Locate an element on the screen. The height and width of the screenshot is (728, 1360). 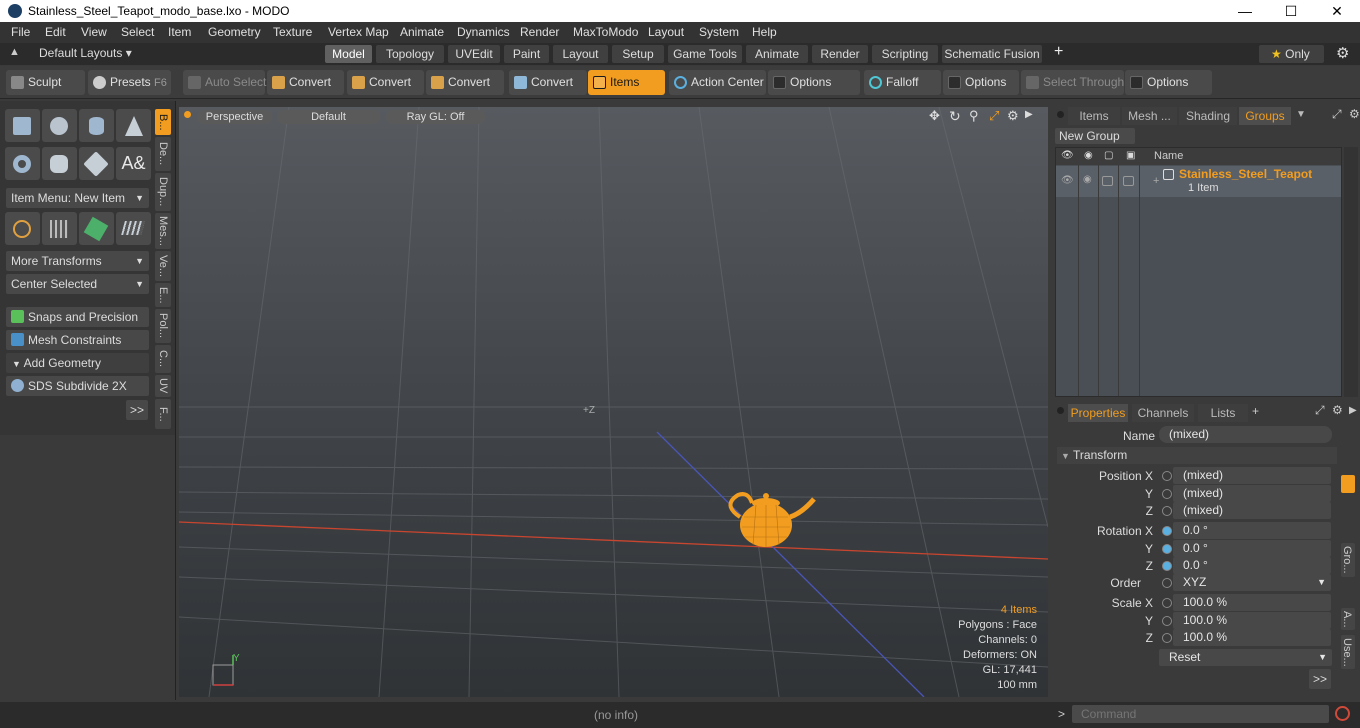
rotate-icon: ↻ is located at coordinates (955, 116).